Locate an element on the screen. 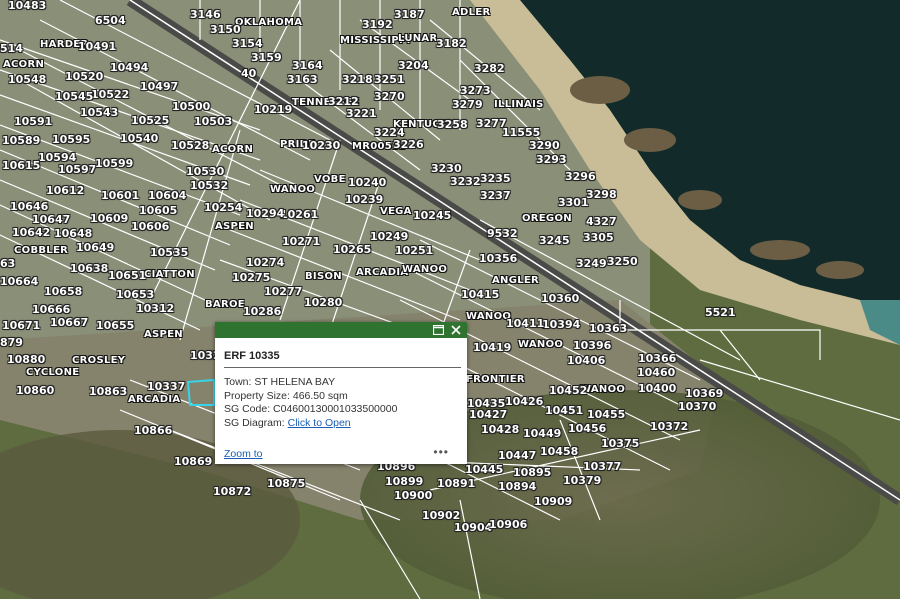 The height and width of the screenshot is (599, 900). sg-diagram-row: SG Diagram: Click to Open is located at coordinates (310, 424).